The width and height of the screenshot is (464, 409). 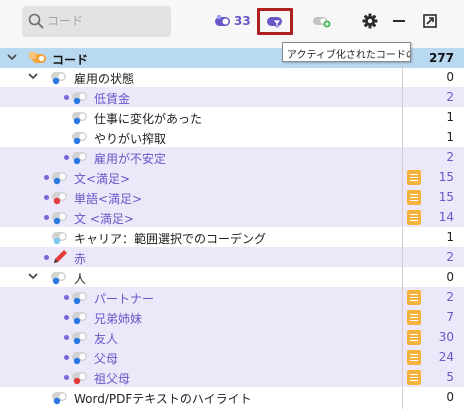 What do you see at coordinates (102, 179) in the screenshot?
I see `code-label: 文<満足>` at bounding box center [102, 179].